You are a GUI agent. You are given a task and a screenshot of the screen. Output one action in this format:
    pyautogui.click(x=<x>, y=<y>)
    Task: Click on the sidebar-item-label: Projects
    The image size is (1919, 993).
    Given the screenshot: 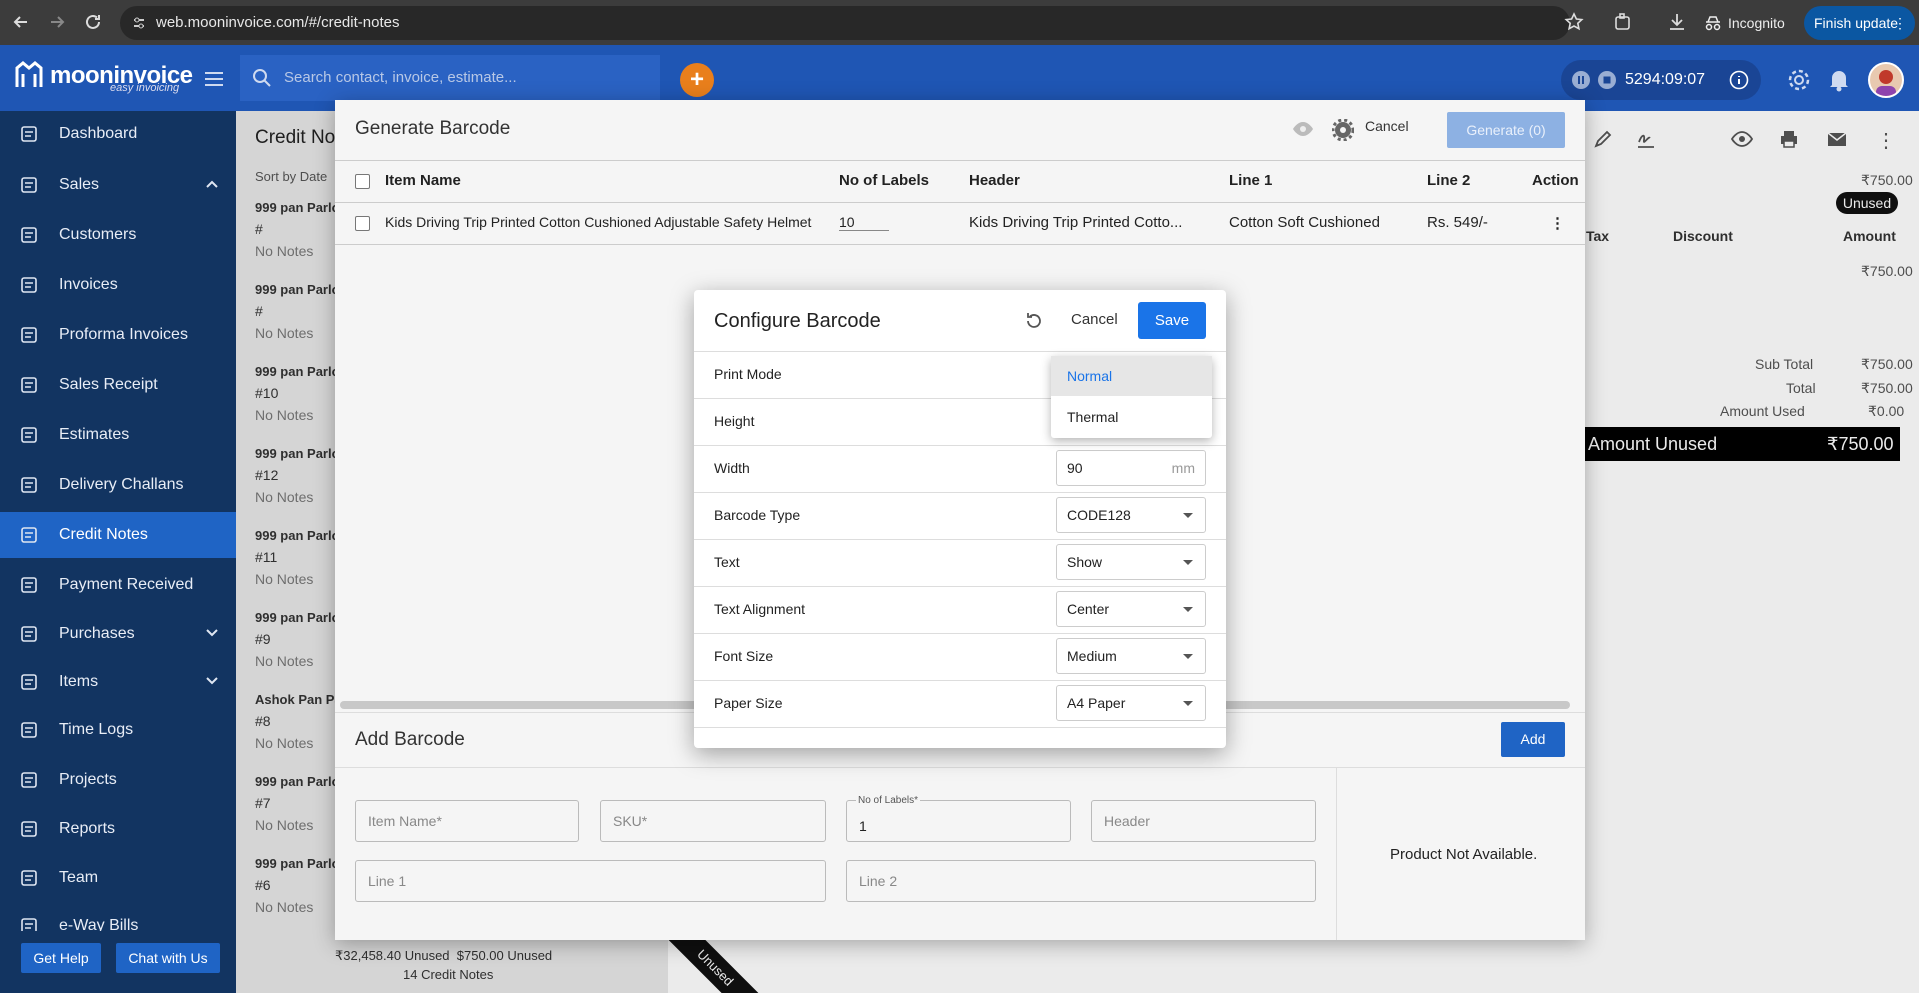 What is the action you would take?
    pyautogui.click(x=88, y=779)
    